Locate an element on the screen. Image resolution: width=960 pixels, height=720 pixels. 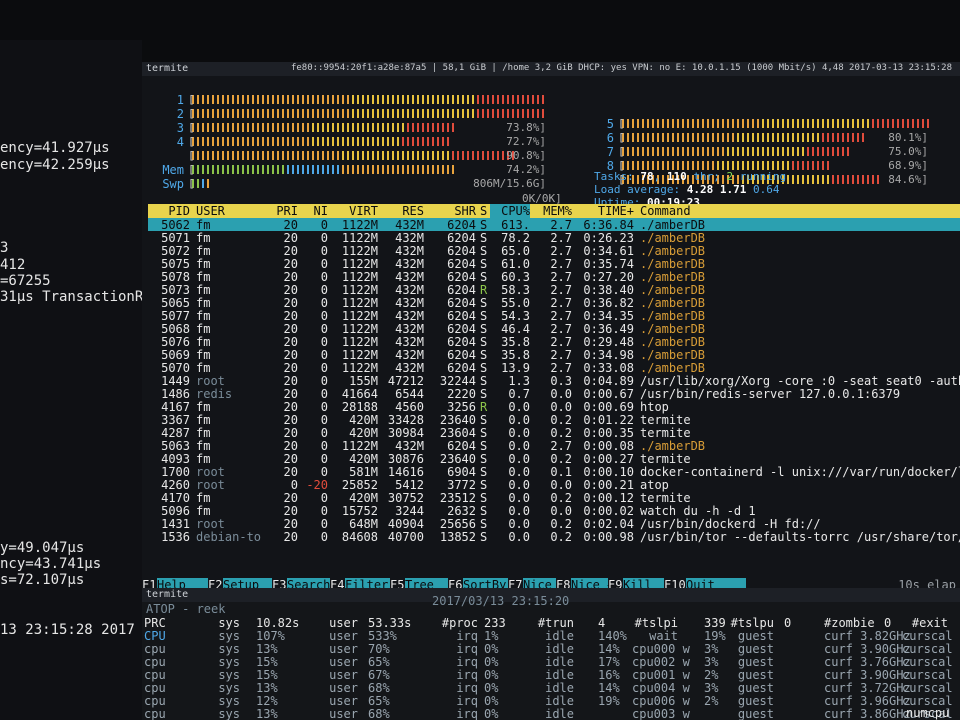
process-cpu: 0.7 is located at coordinates (519, 394).